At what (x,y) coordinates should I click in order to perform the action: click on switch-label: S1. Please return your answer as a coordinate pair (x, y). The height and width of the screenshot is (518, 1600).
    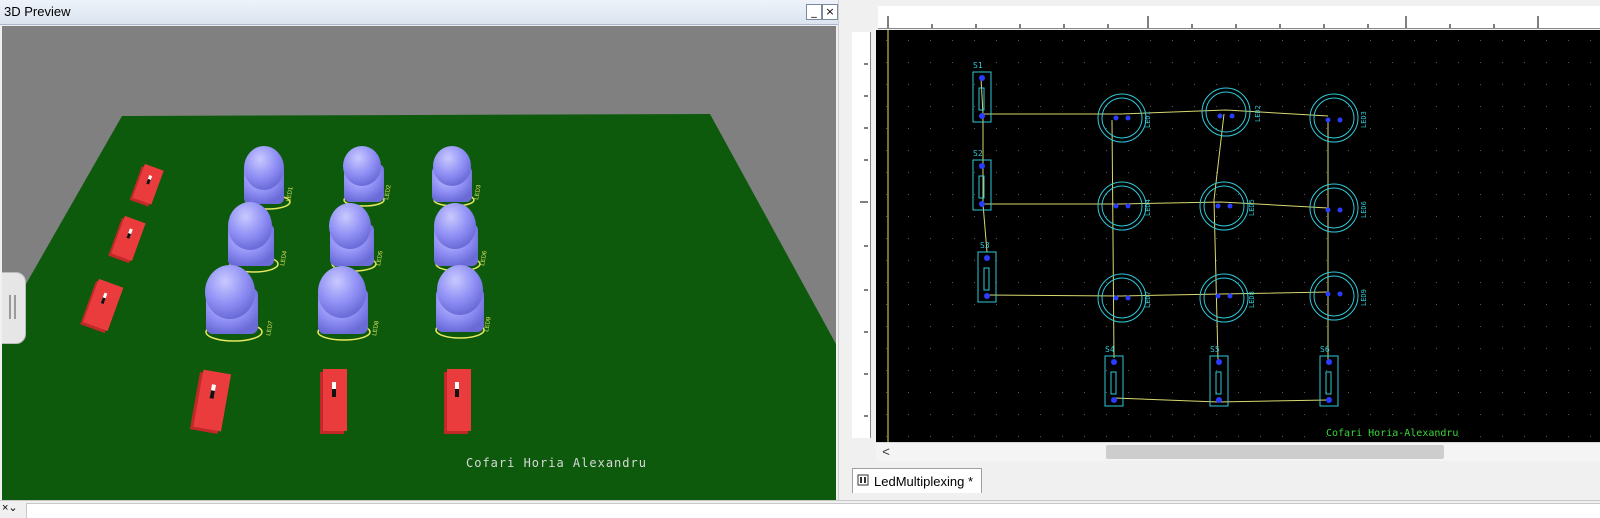
    Looking at the image, I should click on (978, 65).